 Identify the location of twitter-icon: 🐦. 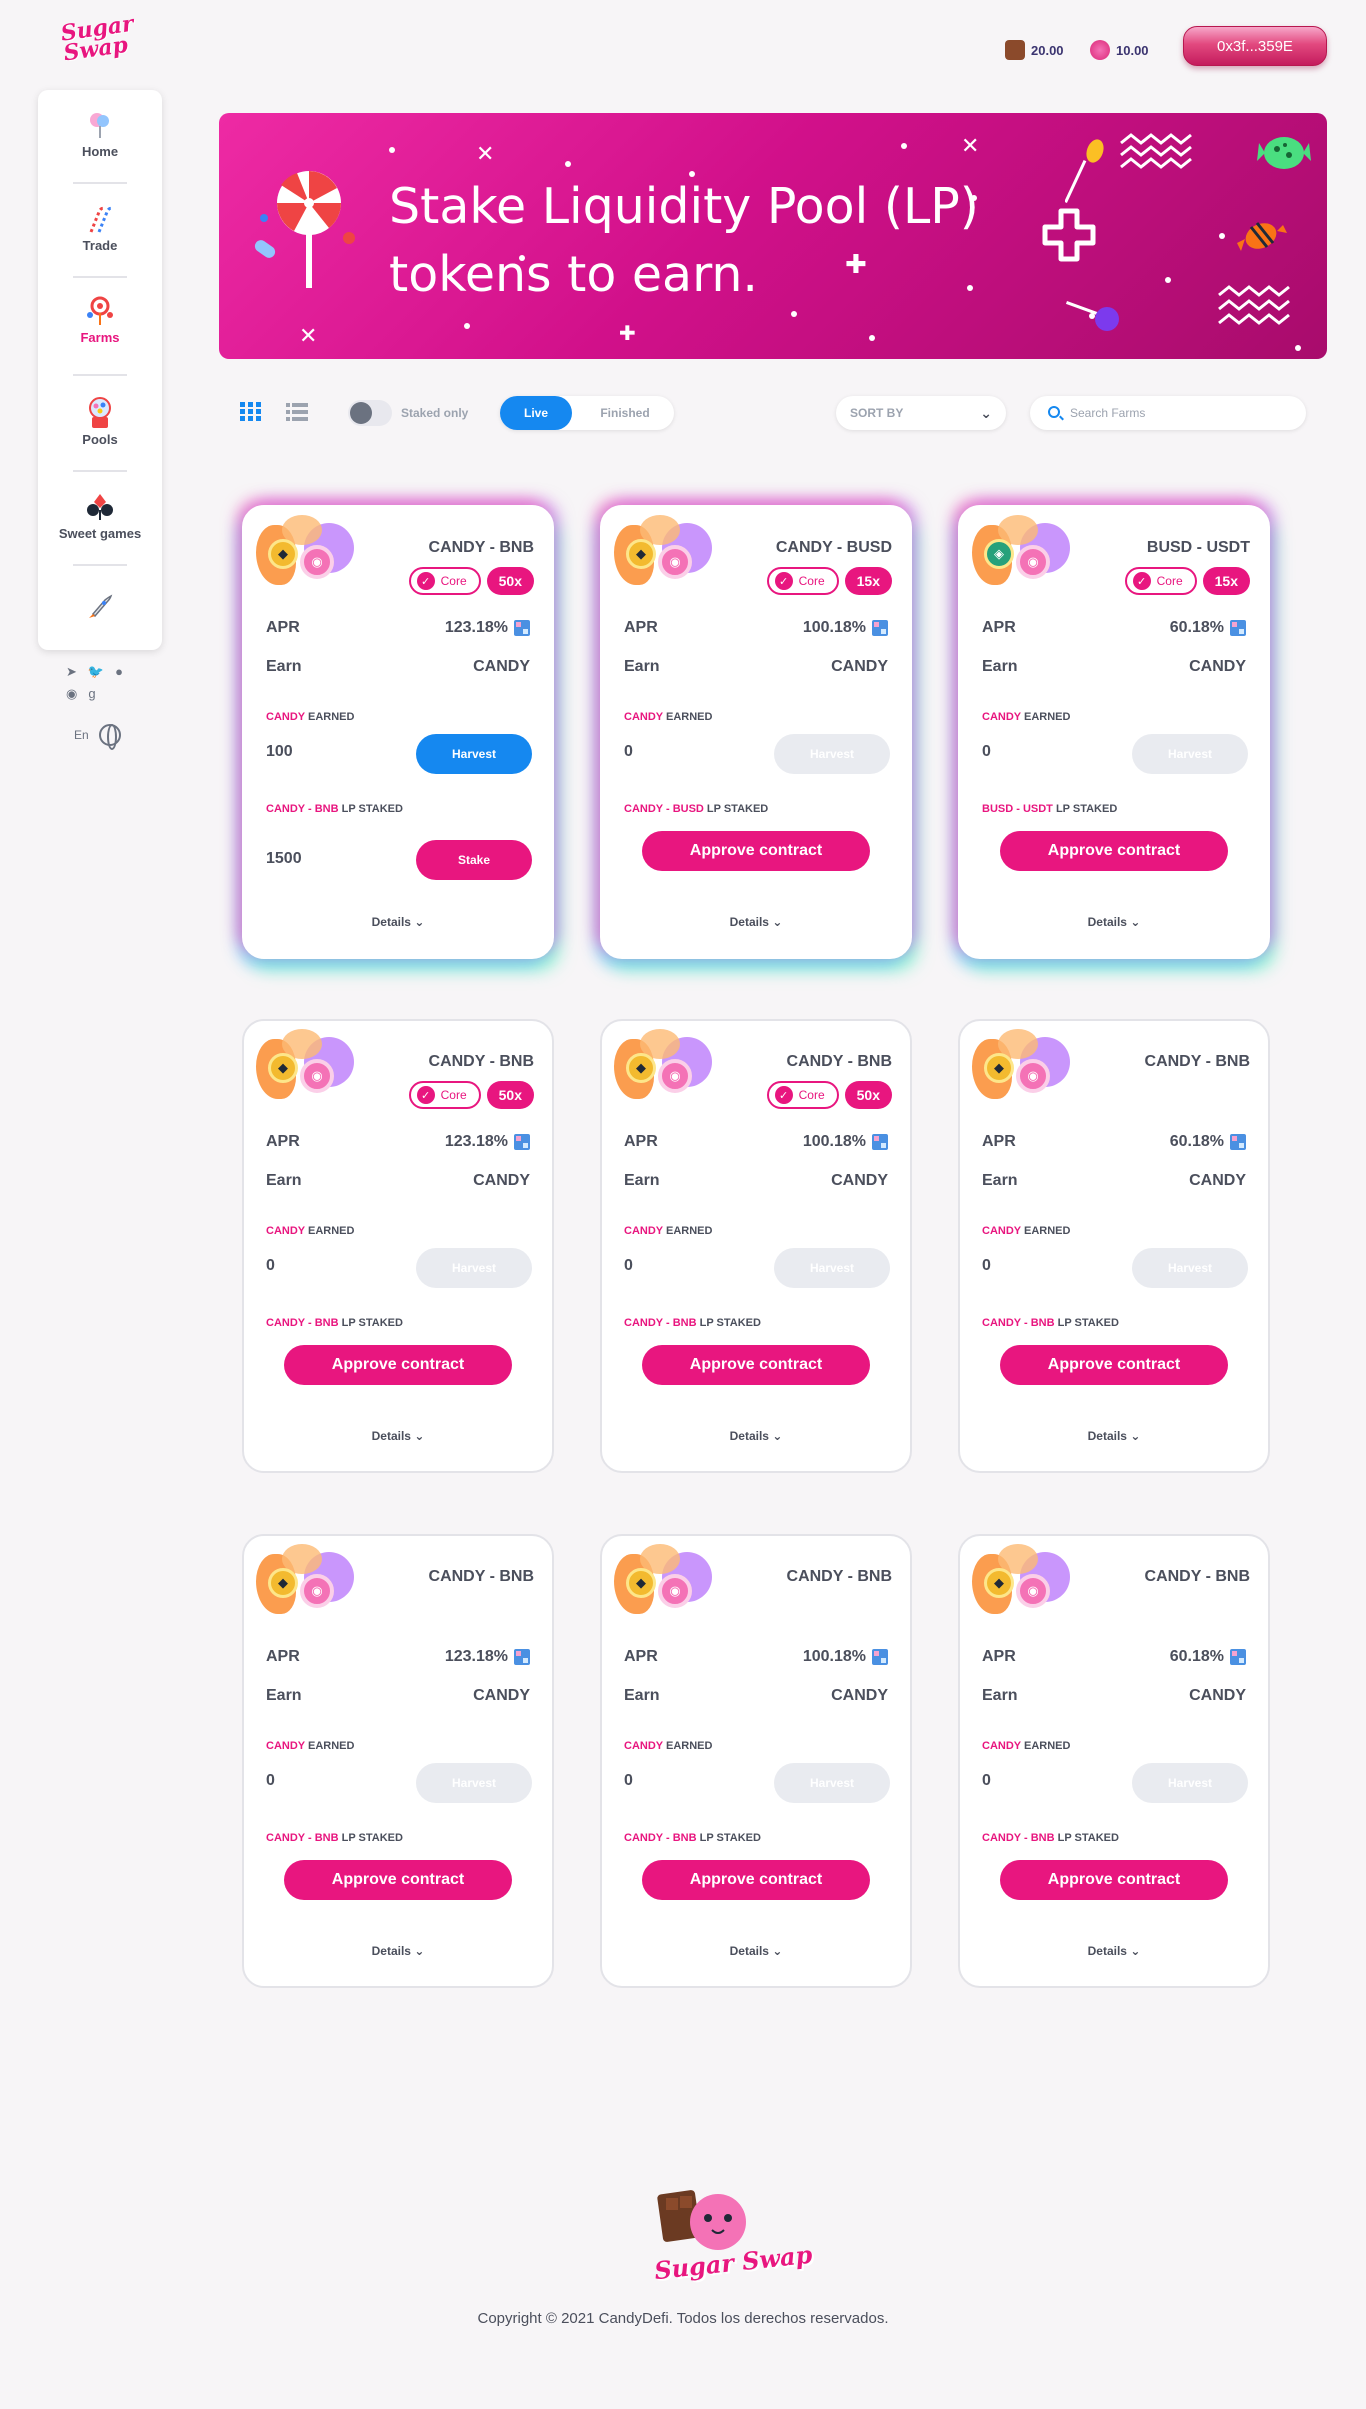
(96, 672).